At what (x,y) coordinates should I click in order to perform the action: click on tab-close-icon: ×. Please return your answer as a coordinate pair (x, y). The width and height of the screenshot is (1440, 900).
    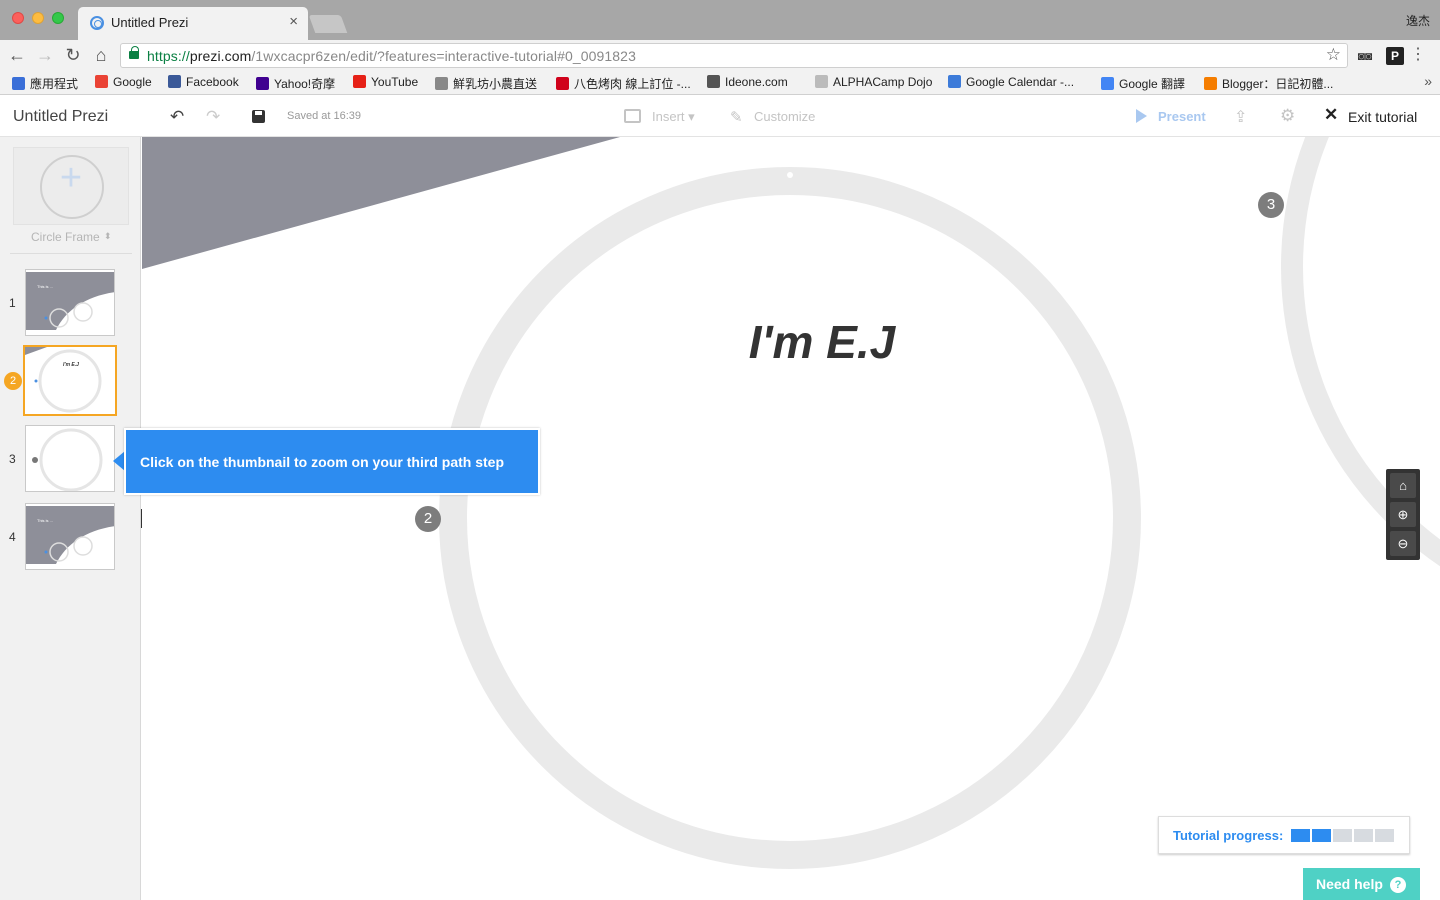
    Looking at the image, I should click on (293, 21).